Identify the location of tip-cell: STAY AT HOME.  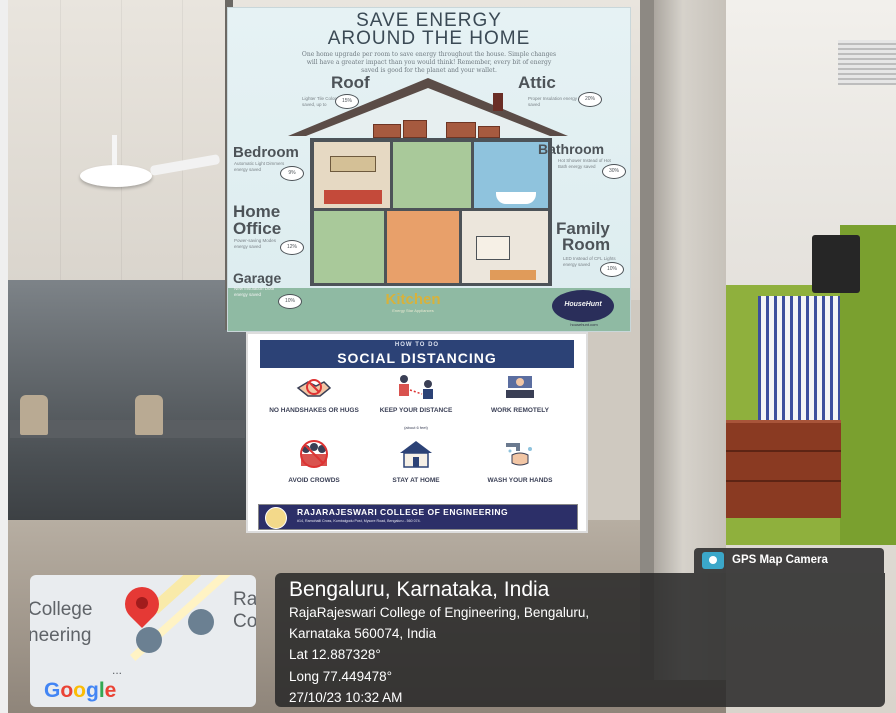
(416, 470).